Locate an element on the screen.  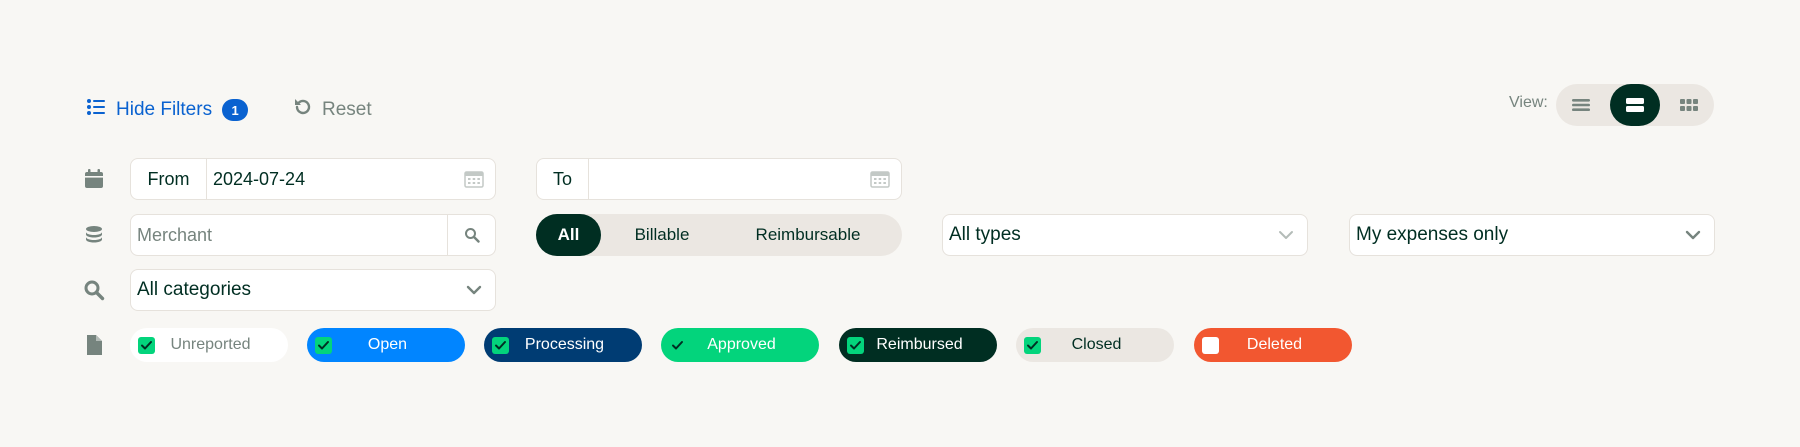
status-label: Processing is located at coordinates (564, 344).